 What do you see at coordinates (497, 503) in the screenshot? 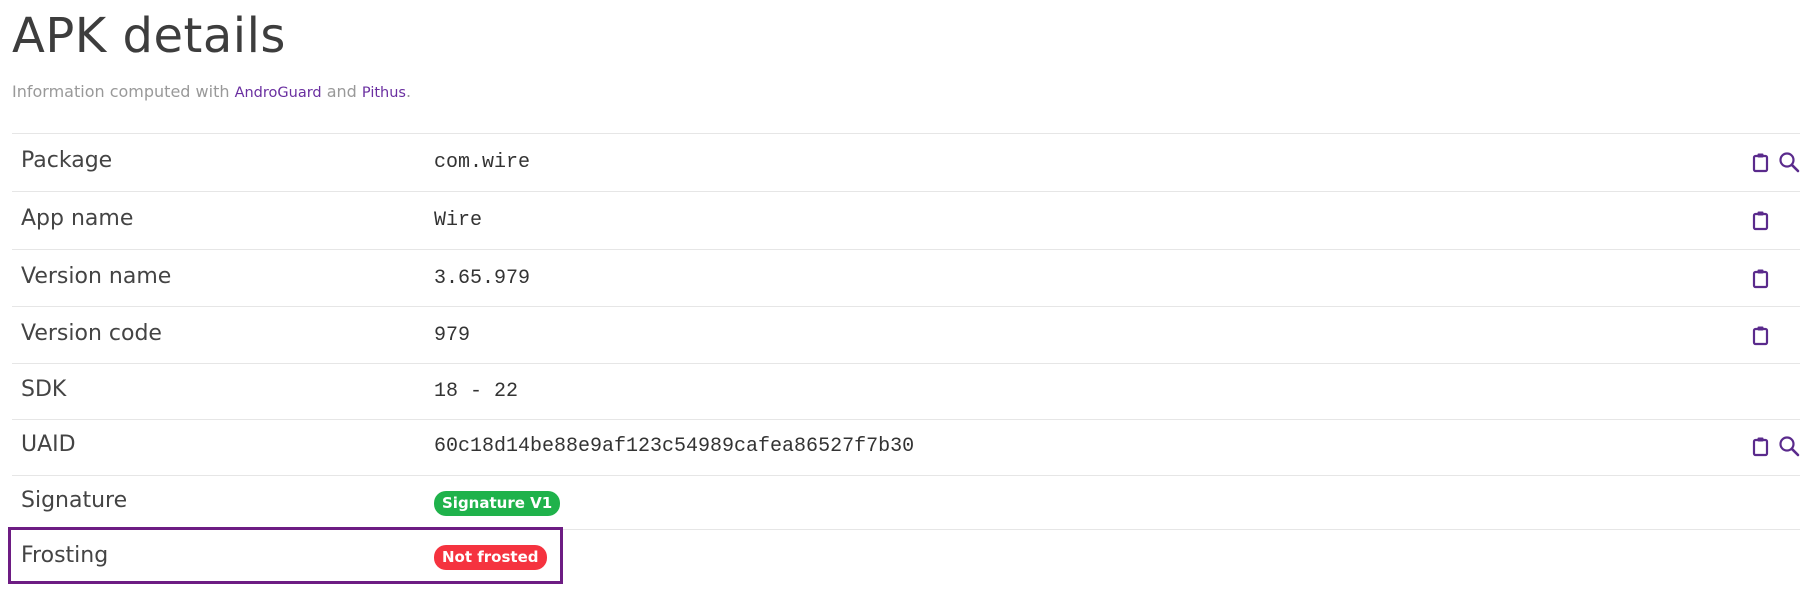
I see `signature-badge: Signature V1` at bounding box center [497, 503].